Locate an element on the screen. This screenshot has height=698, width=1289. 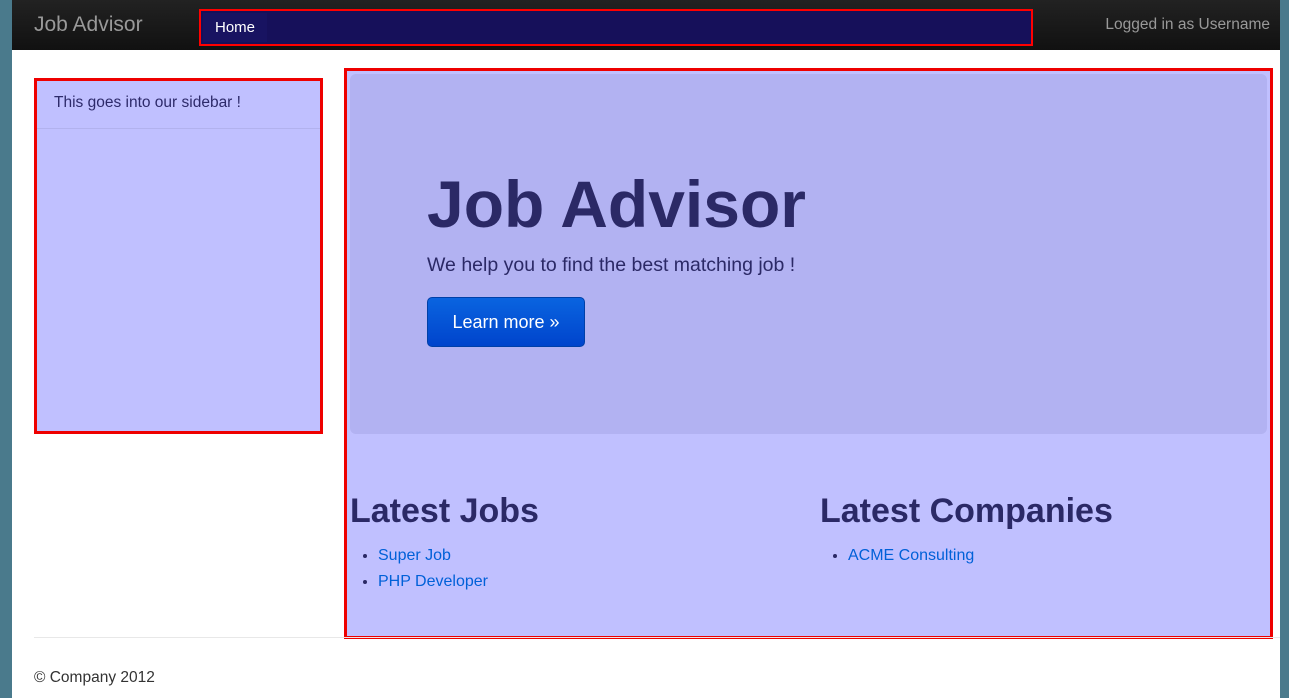
company-link-acme-consulting: ACME Consulting is located at coordinates (911, 555).